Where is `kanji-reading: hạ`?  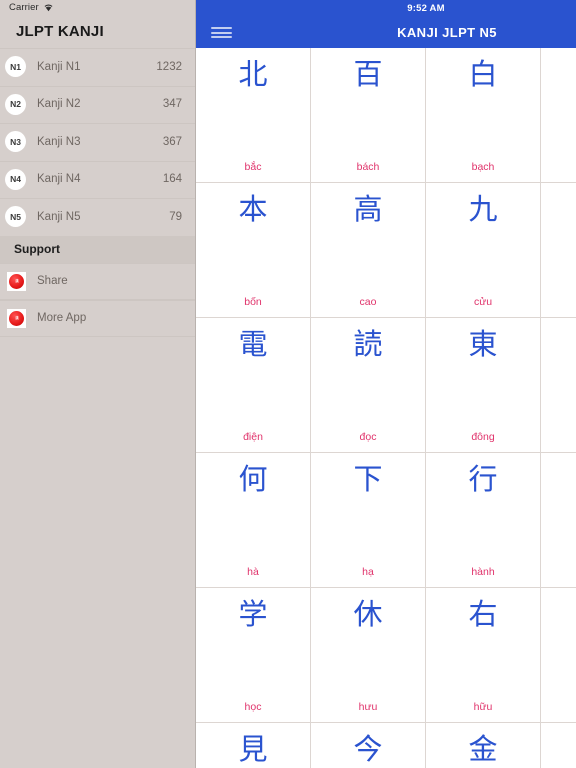 kanji-reading: hạ is located at coordinates (368, 572).